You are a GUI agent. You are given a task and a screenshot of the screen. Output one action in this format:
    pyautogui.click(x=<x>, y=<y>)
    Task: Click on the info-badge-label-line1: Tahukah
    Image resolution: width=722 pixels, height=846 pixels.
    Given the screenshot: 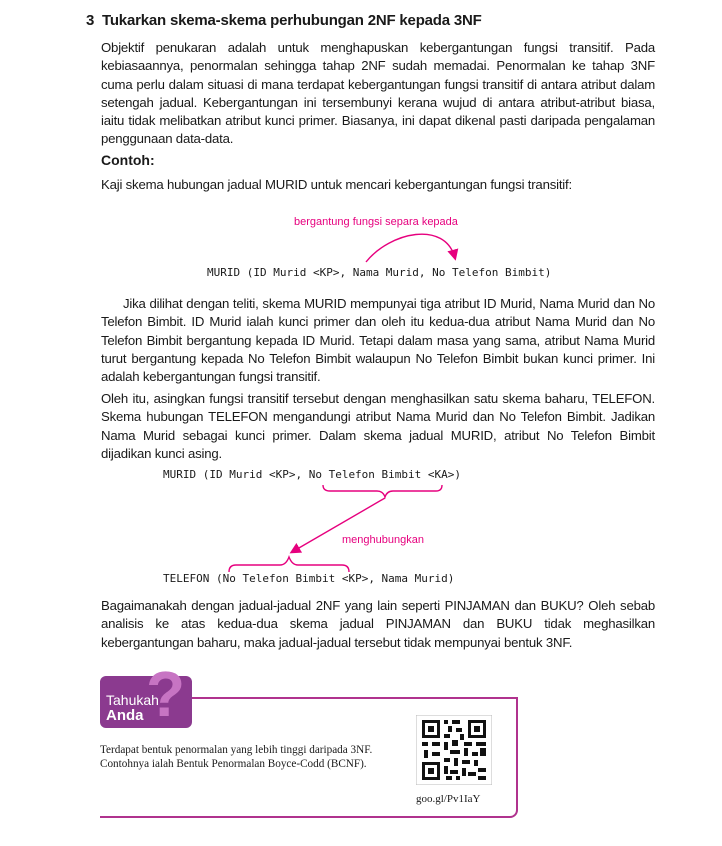 What is the action you would take?
    pyautogui.click(x=132, y=700)
    